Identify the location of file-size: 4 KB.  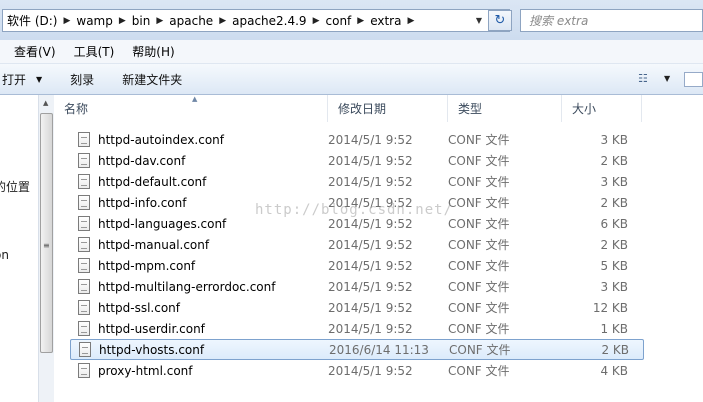
(614, 370).